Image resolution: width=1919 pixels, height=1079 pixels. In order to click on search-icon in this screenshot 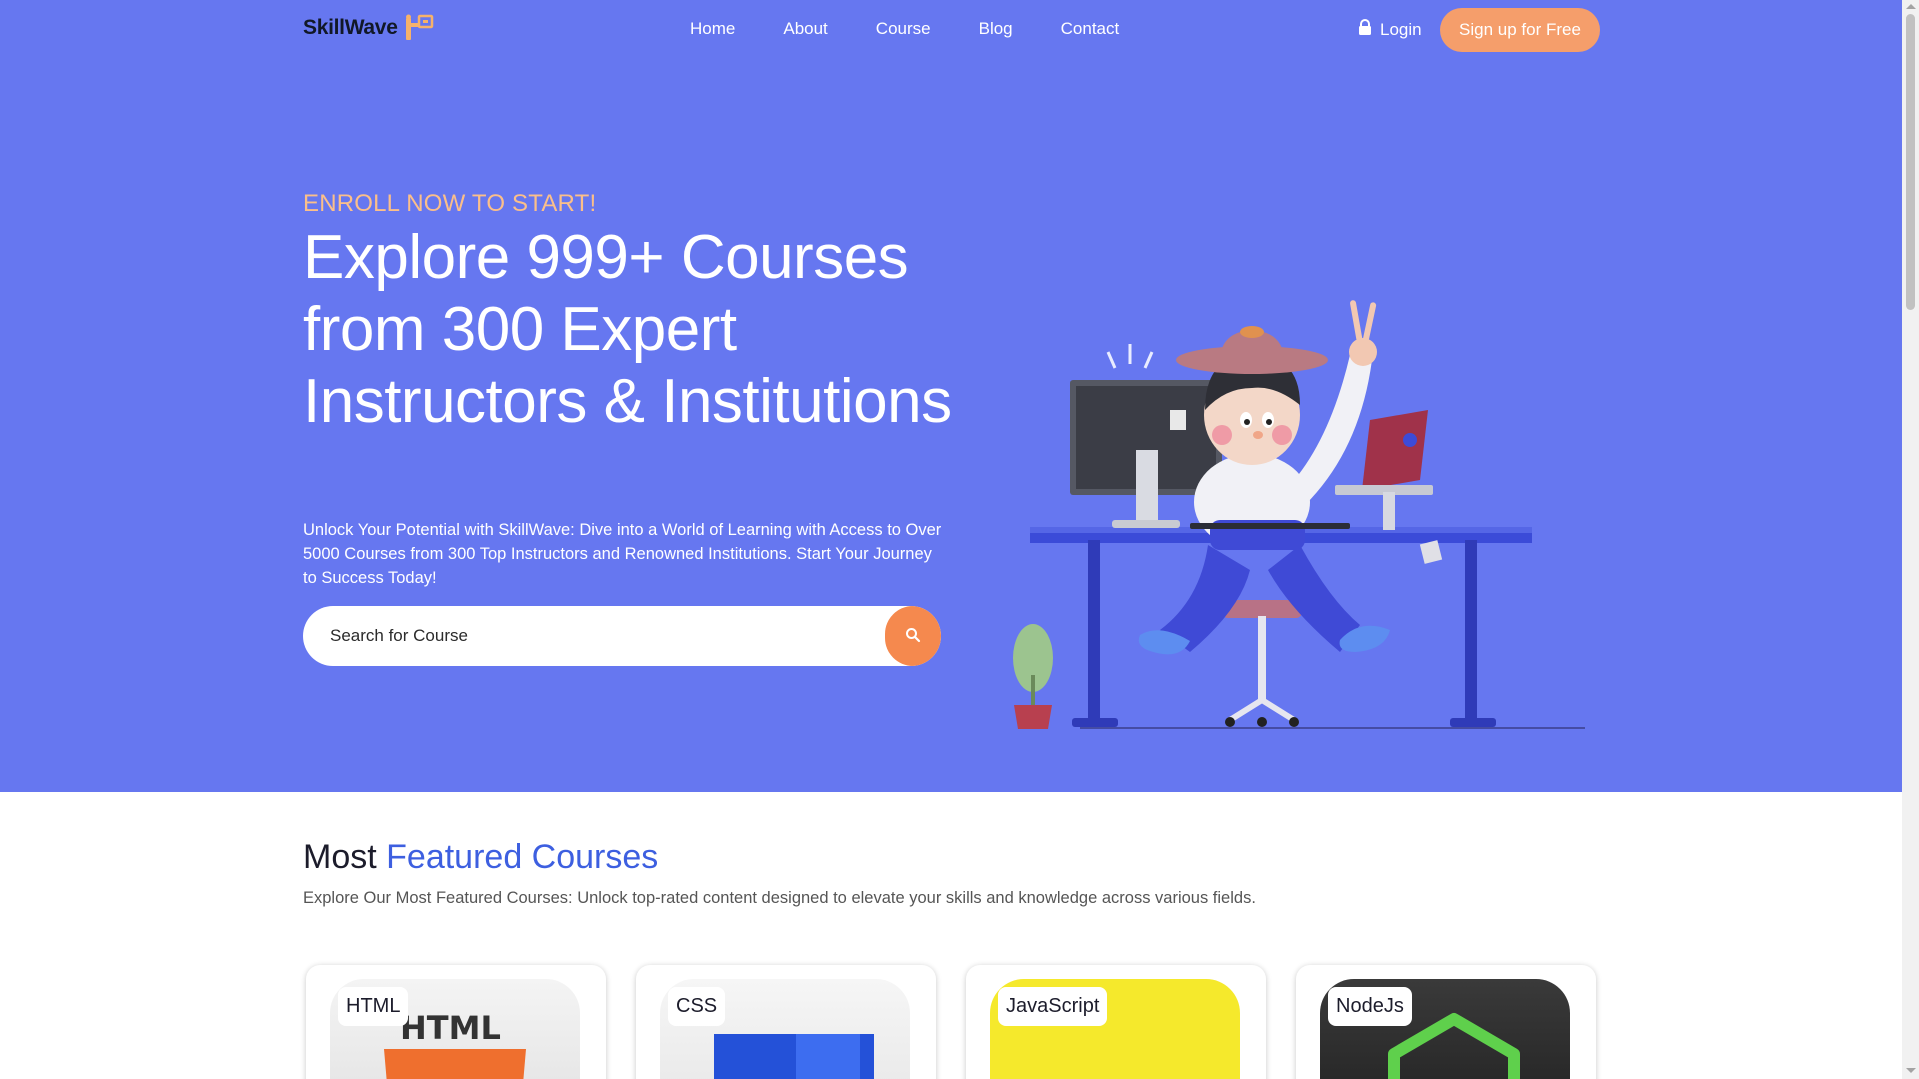, I will do `click(913, 636)`.